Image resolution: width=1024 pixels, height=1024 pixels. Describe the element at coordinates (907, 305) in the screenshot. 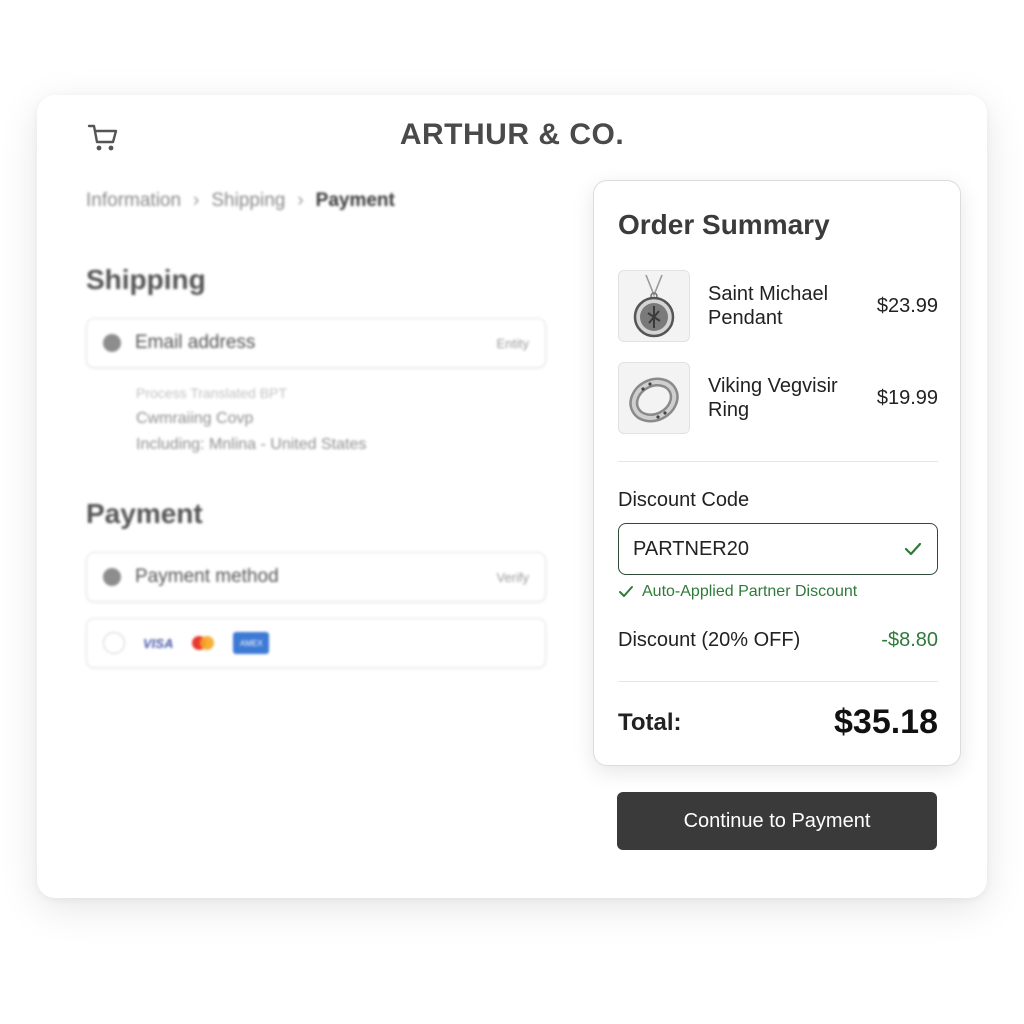

I see `item-price: $23.99` at that location.